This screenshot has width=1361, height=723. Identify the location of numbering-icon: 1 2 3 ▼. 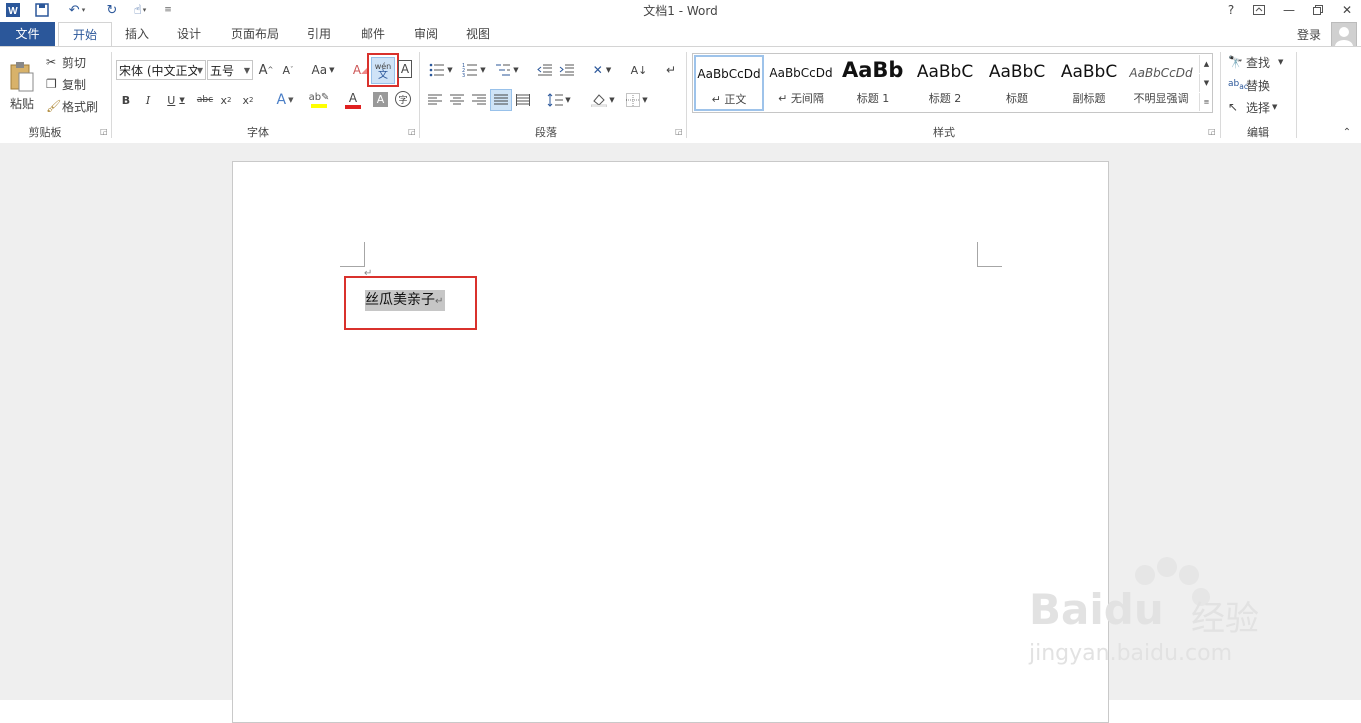
(474, 70).